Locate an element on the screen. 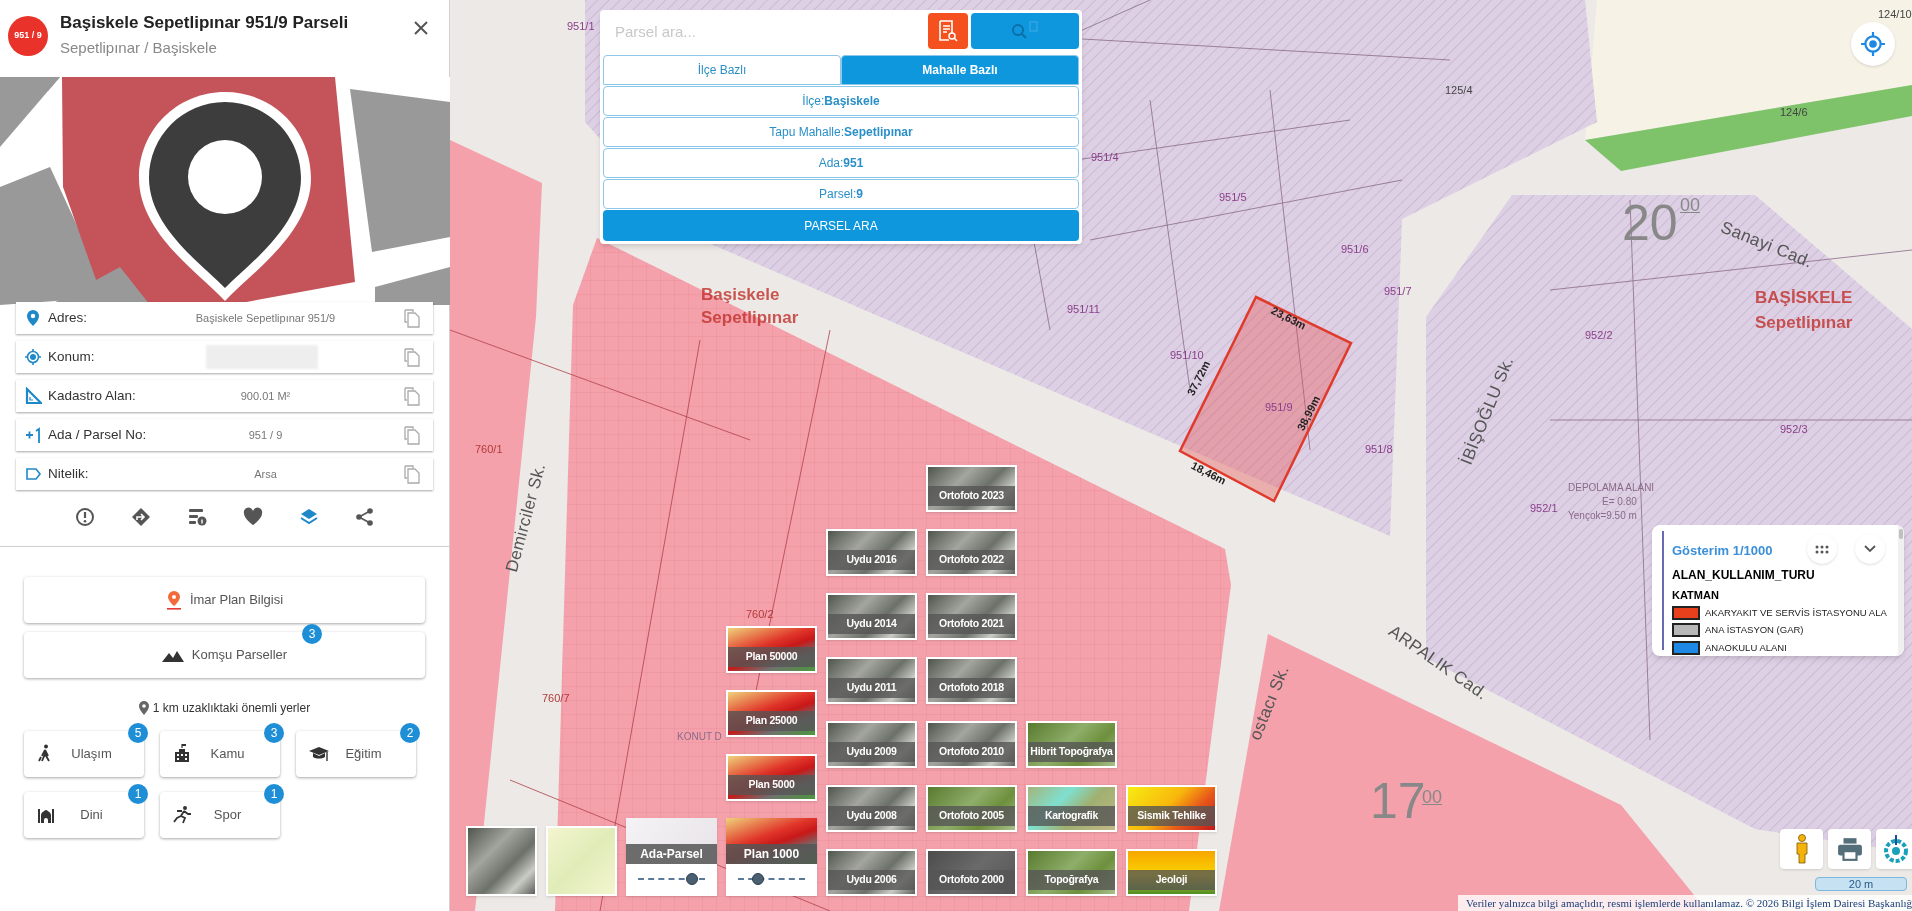 The height and width of the screenshot is (911, 1912). layer-tile: Sismik Tehlike is located at coordinates (1171, 808).